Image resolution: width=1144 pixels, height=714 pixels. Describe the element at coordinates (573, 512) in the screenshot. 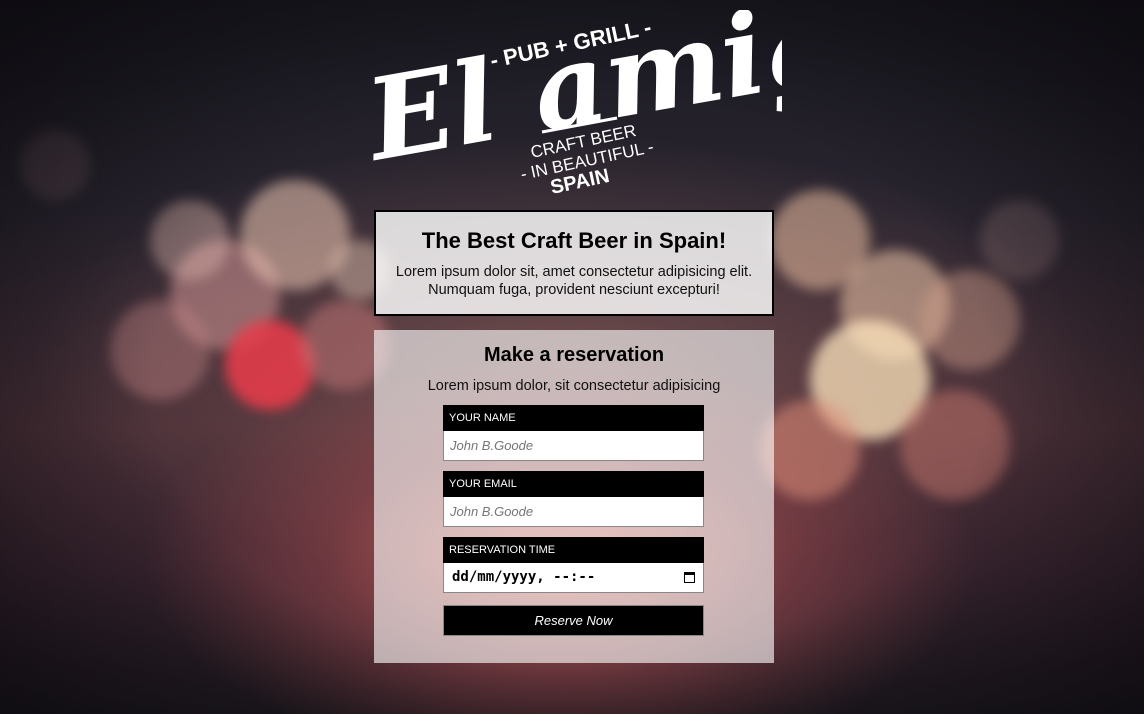

I see `email-input: John B.Goode` at that location.